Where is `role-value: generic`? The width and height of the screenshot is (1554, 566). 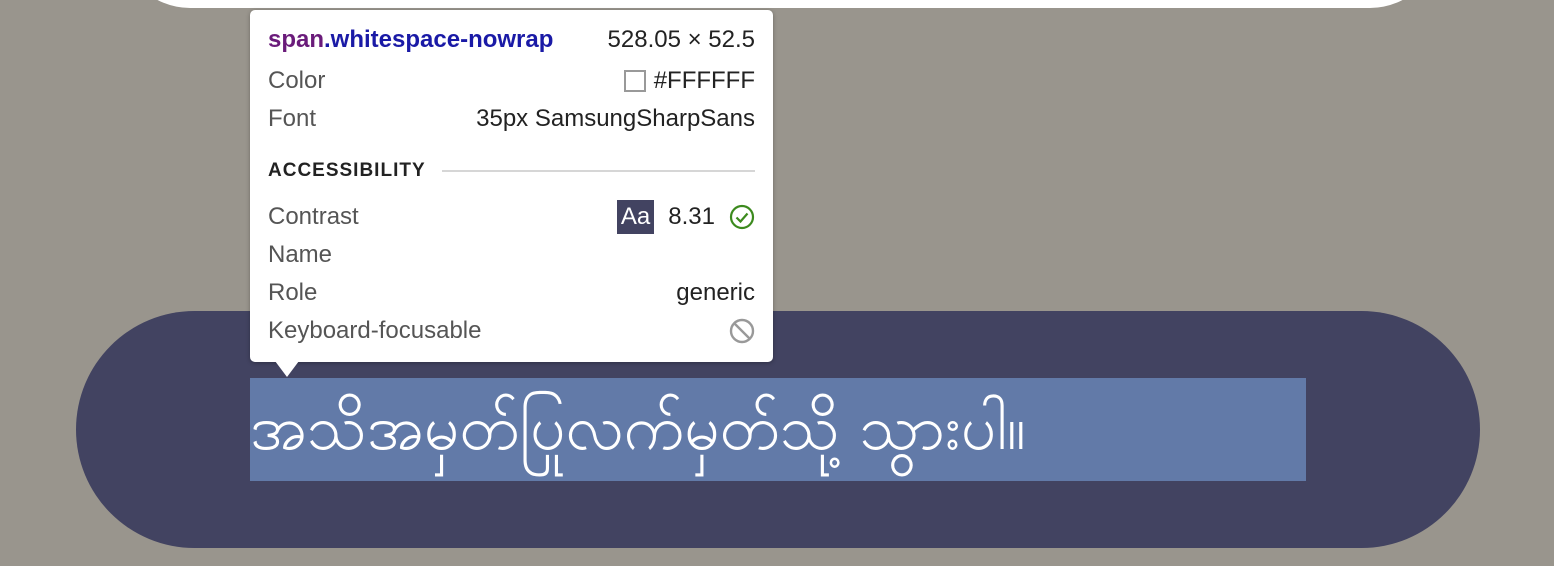 role-value: generic is located at coordinates (715, 292).